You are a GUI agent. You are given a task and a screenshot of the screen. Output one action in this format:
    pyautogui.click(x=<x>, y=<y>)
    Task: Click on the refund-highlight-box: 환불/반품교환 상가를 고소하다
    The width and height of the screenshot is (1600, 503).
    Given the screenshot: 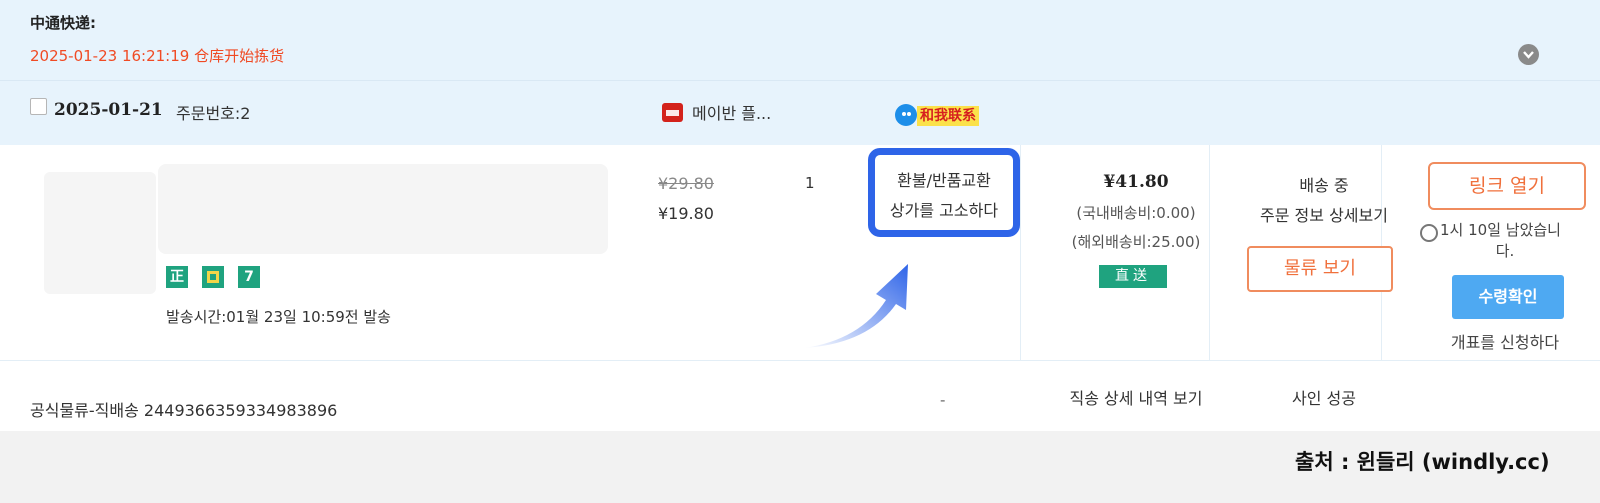 What is the action you would take?
    pyautogui.click(x=944, y=192)
    